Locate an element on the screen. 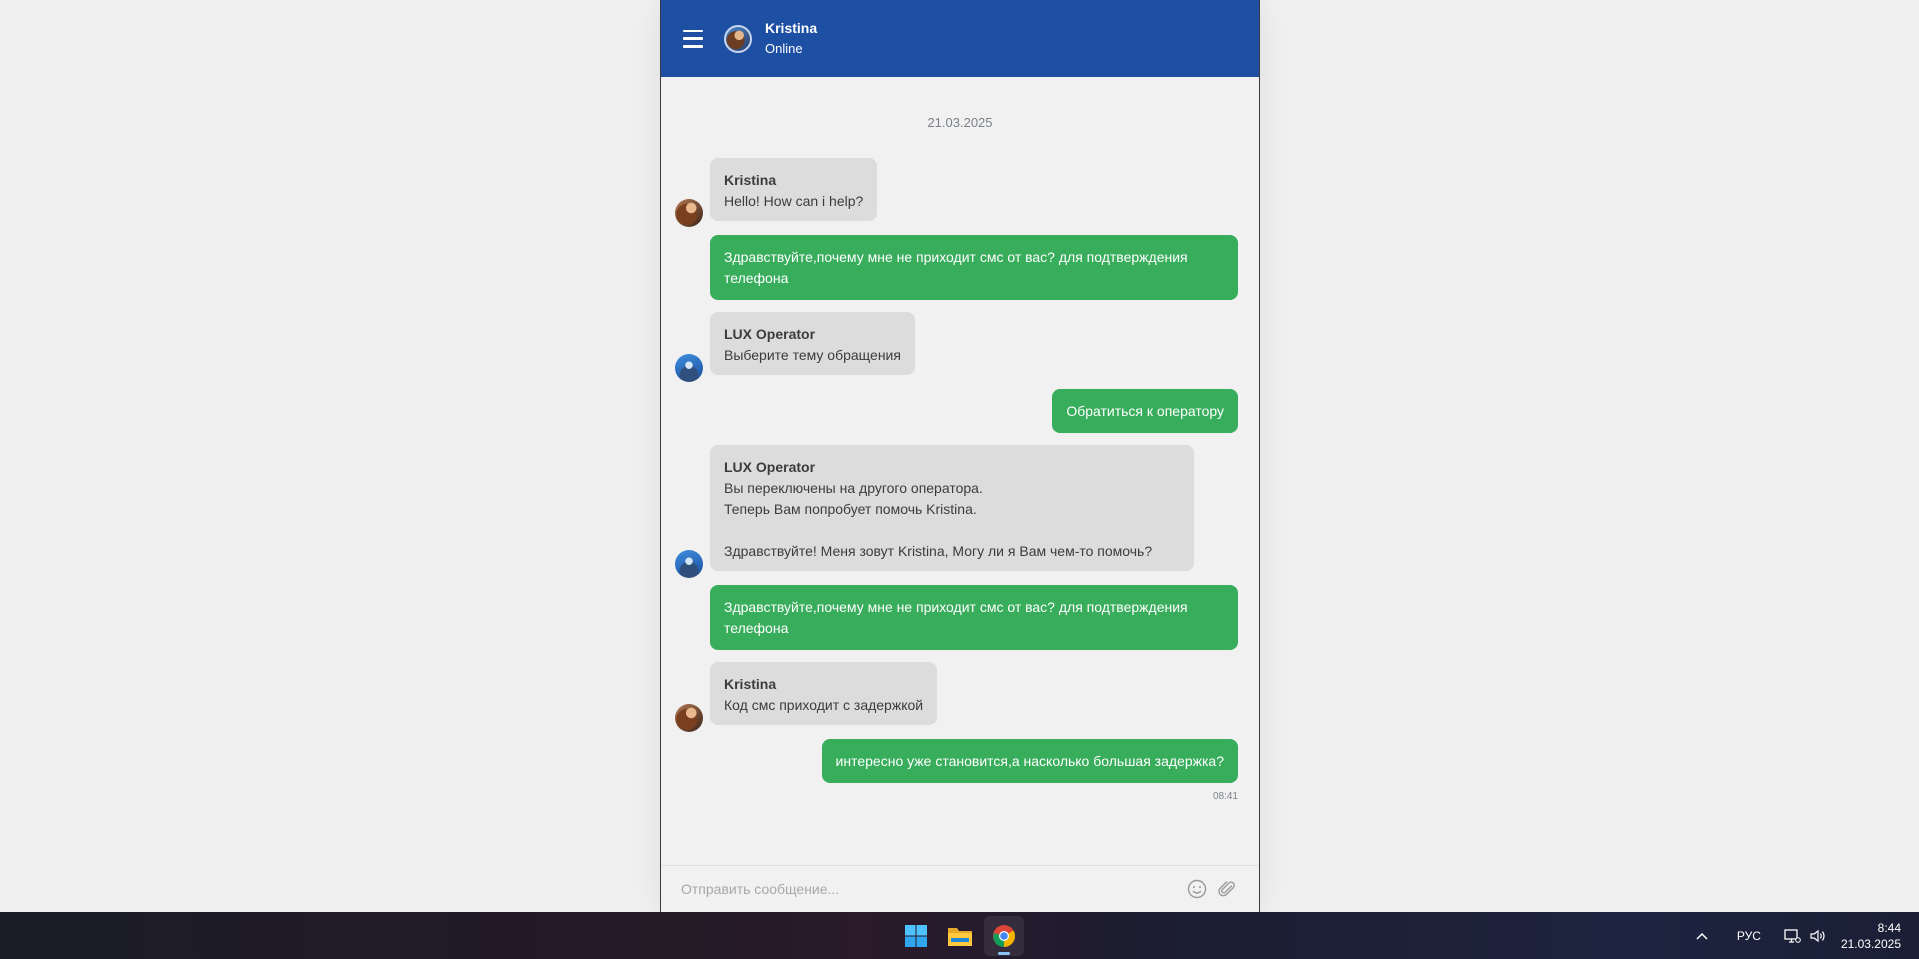 Image resolution: width=1919 pixels, height=959 pixels. message-text: Выберите тему обращения is located at coordinates (812, 355).